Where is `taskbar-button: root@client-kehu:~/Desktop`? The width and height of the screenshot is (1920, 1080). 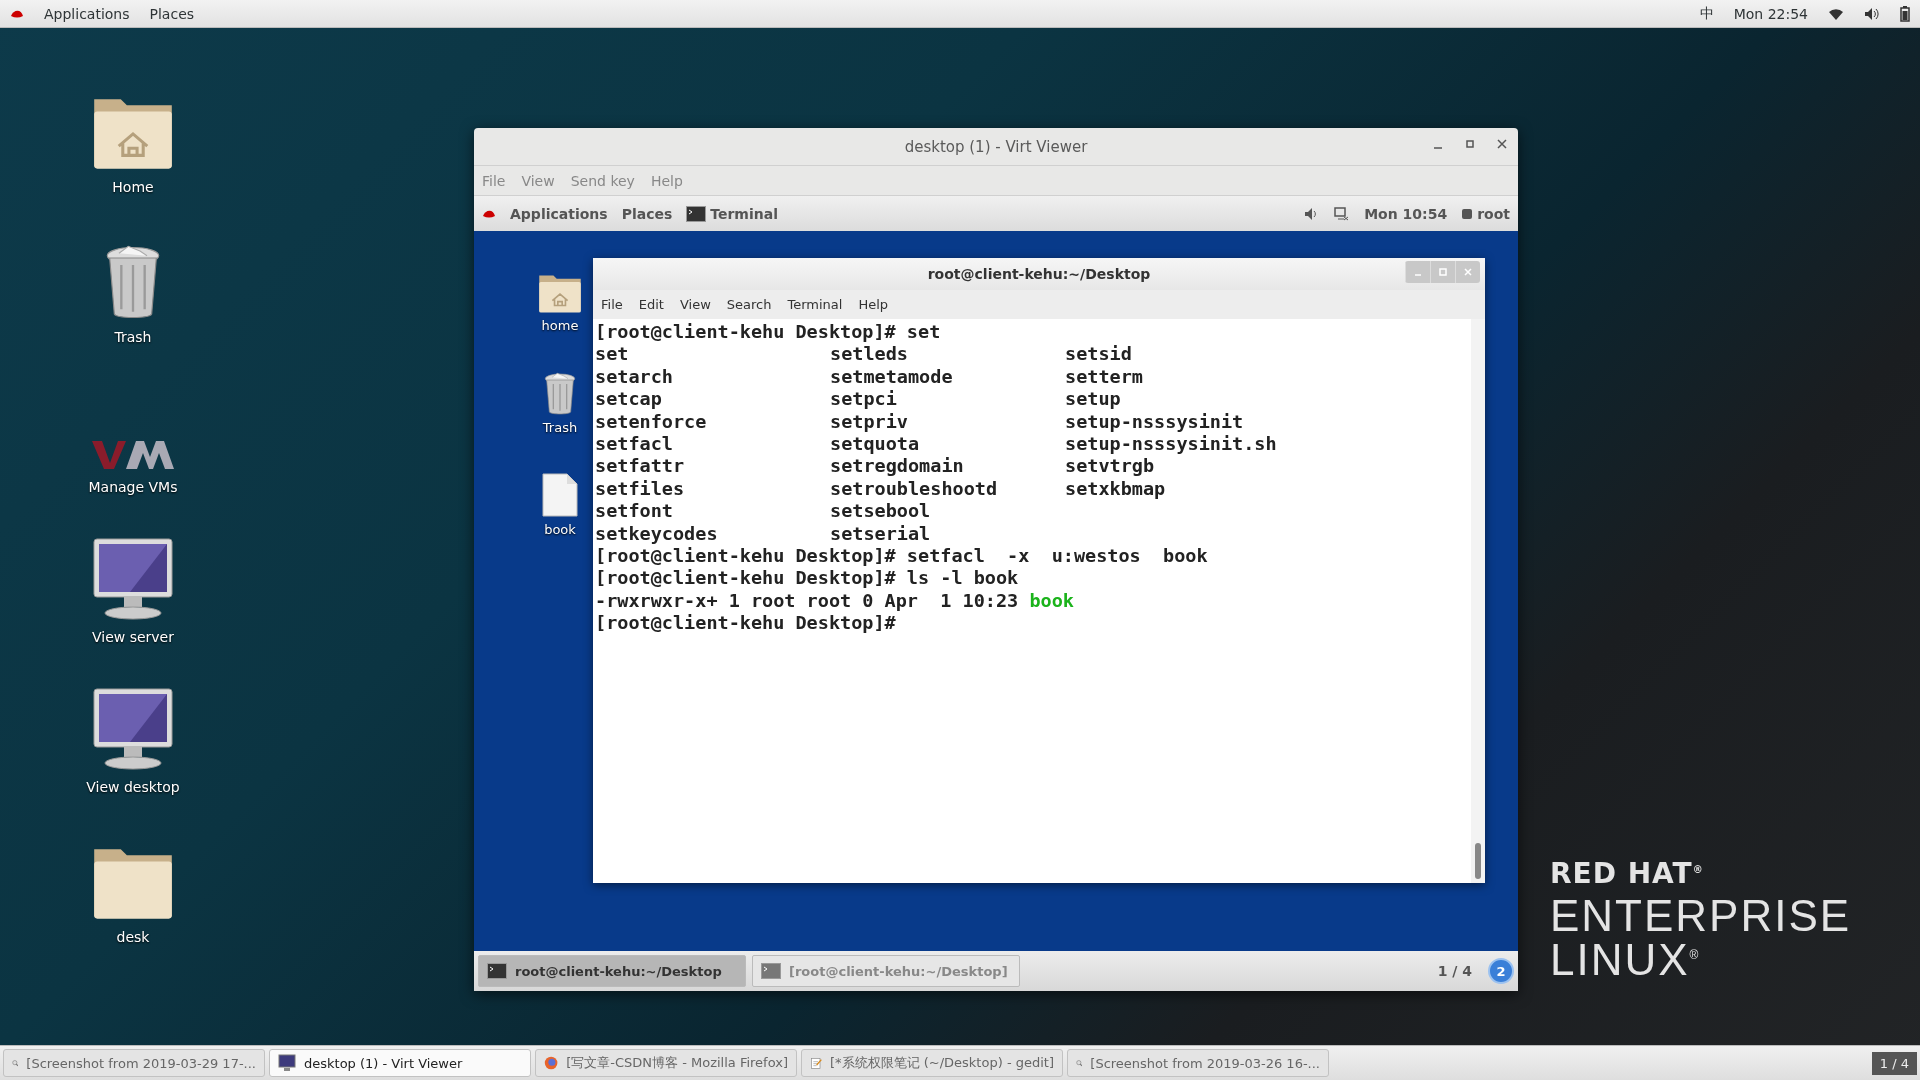 taskbar-button: root@client-kehu:~/Desktop is located at coordinates (612, 971).